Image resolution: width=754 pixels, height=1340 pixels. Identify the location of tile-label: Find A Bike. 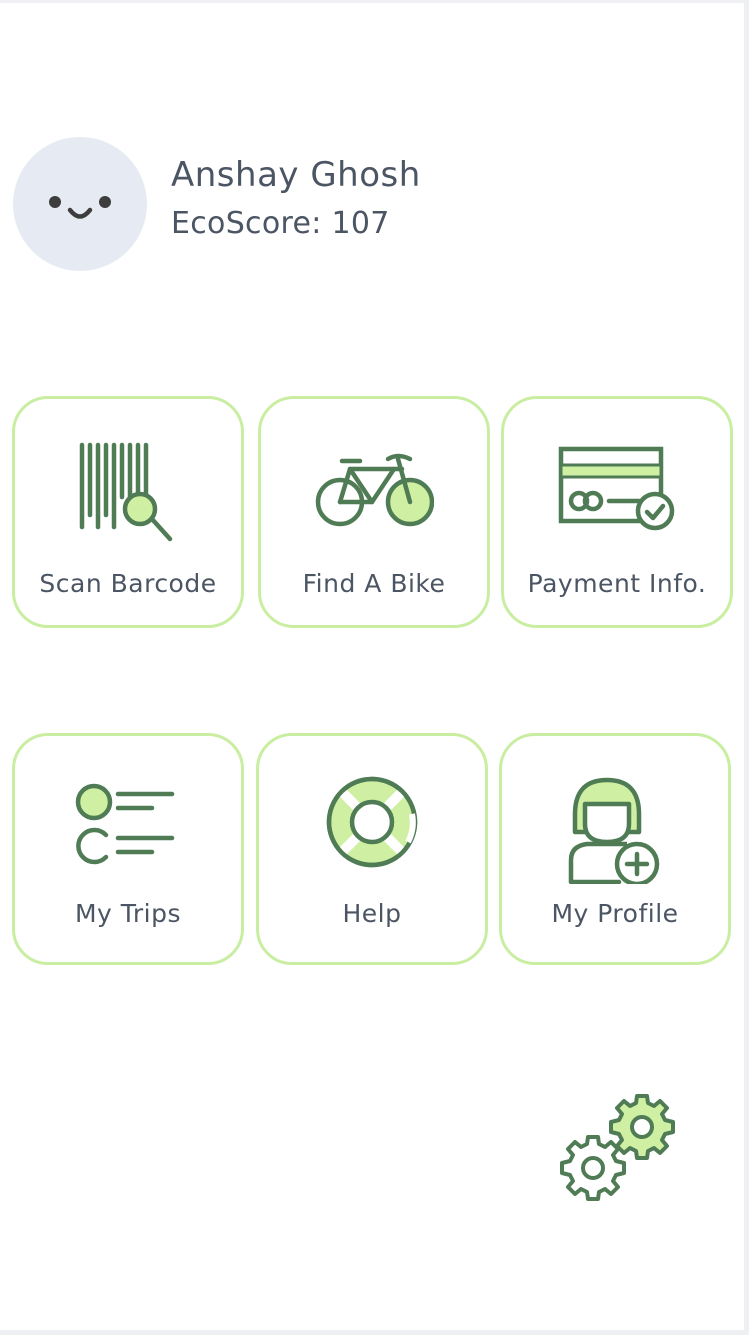
(374, 583).